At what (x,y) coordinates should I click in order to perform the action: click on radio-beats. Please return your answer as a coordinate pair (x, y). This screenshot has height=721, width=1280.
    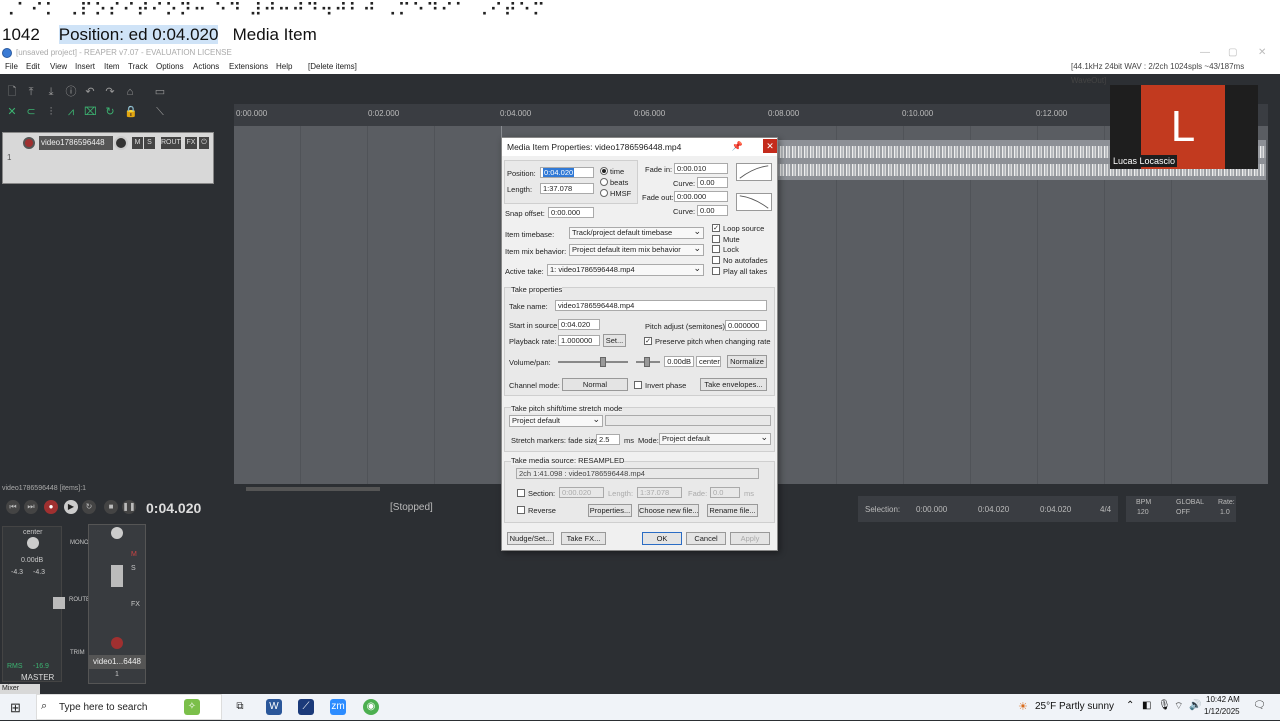
    Looking at the image, I should click on (604, 182).